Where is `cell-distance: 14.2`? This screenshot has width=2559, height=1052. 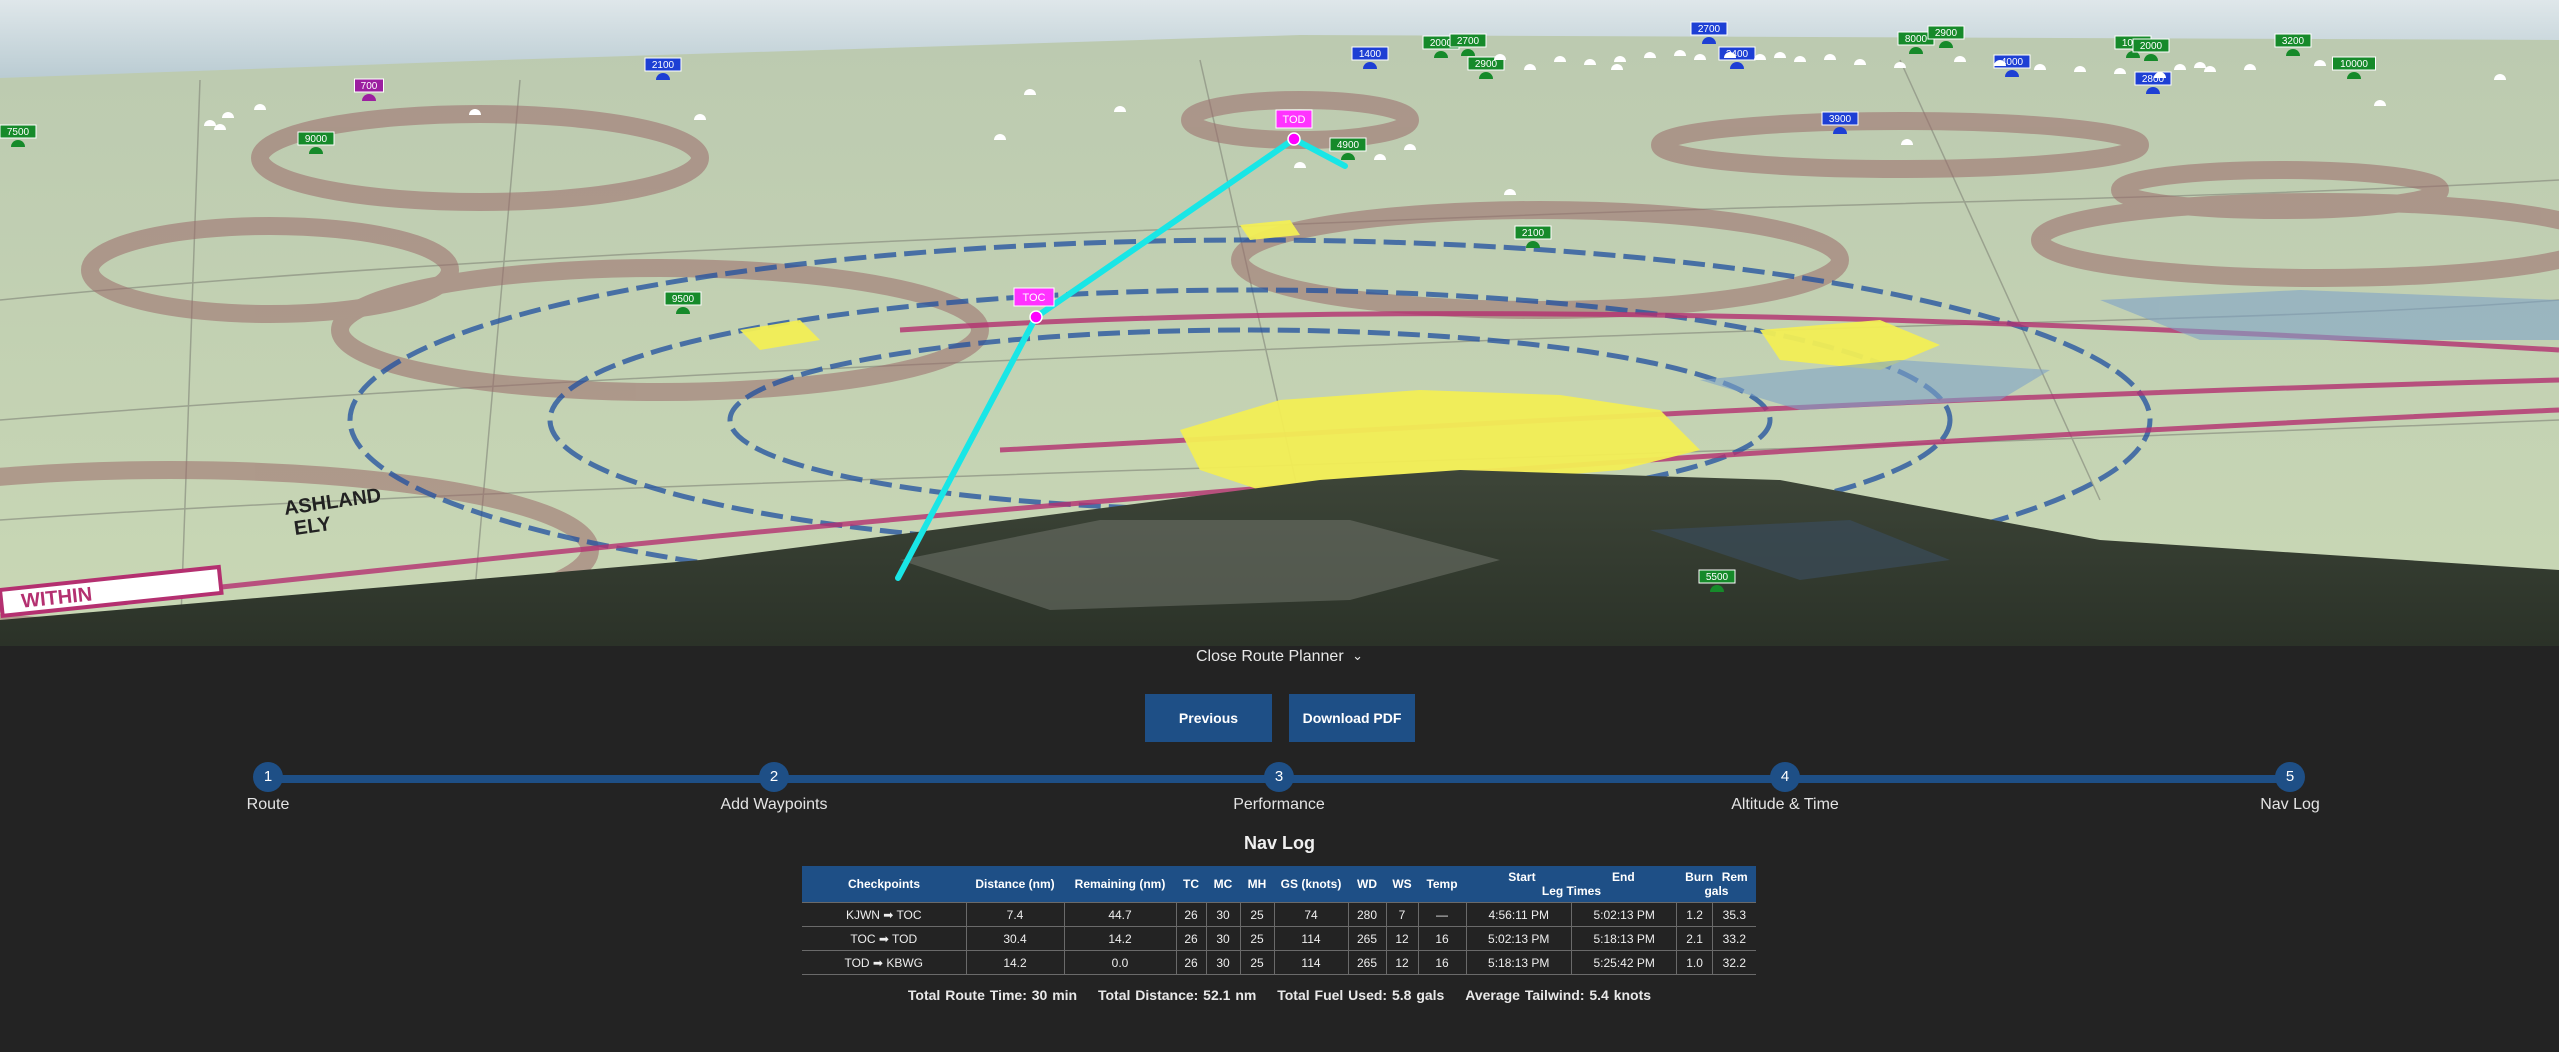 cell-distance: 14.2 is located at coordinates (1014, 962).